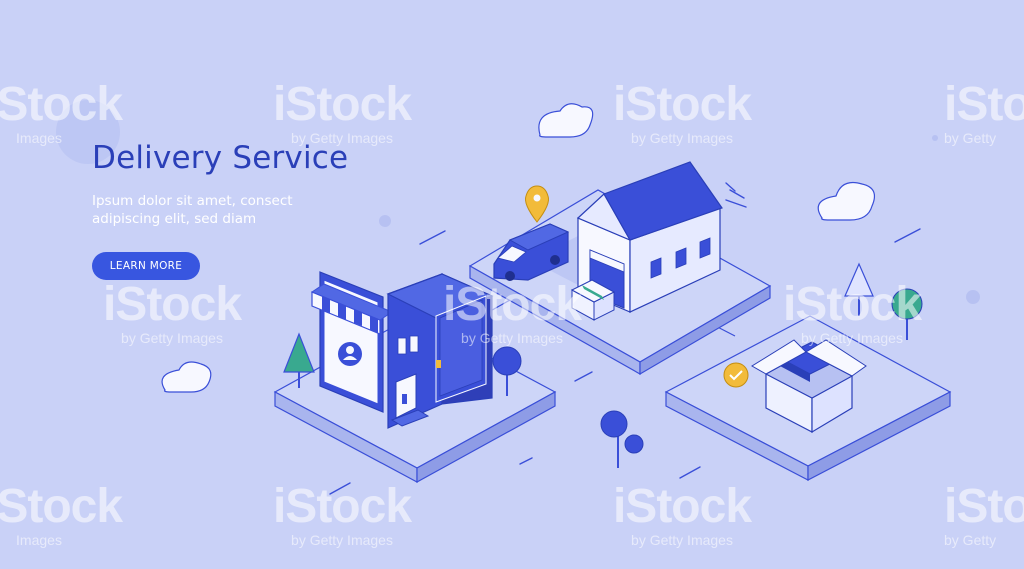 This screenshot has height=569, width=1024. I want to click on map-pin-icon, so click(537, 204).